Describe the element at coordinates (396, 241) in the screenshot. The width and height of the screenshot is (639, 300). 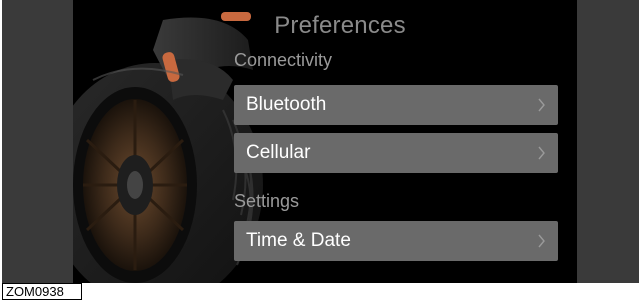
I see `menu-item-time-date: Time & Date` at that location.